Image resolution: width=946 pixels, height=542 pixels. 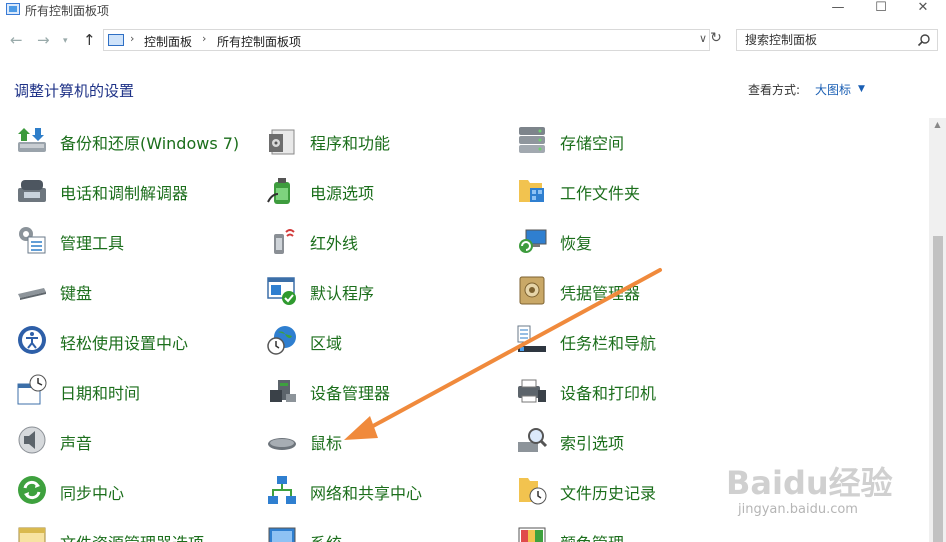 What do you see at coordinates (798, 509) in the screenshot?
I see `watermark-url: jingyan.baidu.com` at bounding box center [798, 509].